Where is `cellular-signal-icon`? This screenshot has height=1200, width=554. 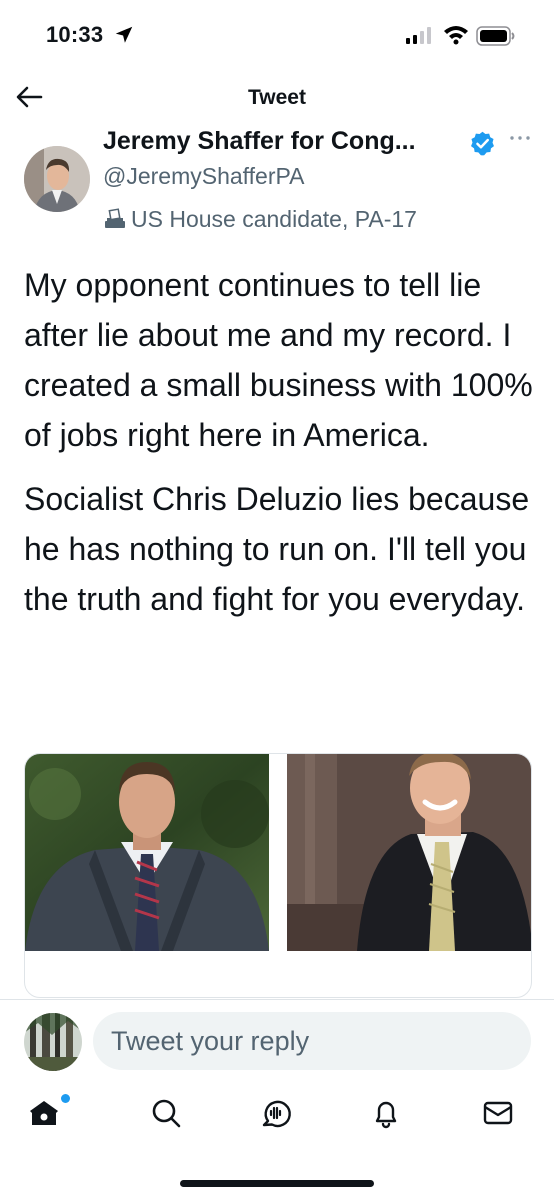 cellular-signal-icon is located at coordinates (418, 35).